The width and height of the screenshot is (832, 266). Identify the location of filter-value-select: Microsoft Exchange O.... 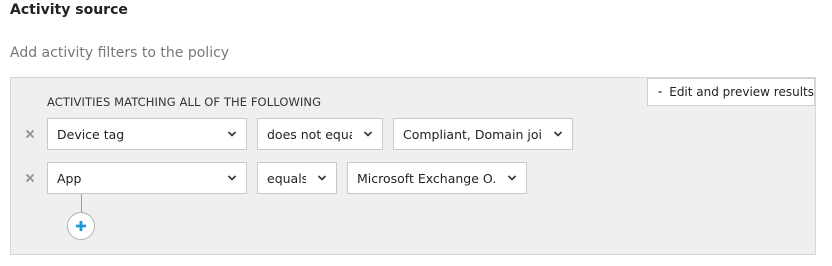
(437, 178).